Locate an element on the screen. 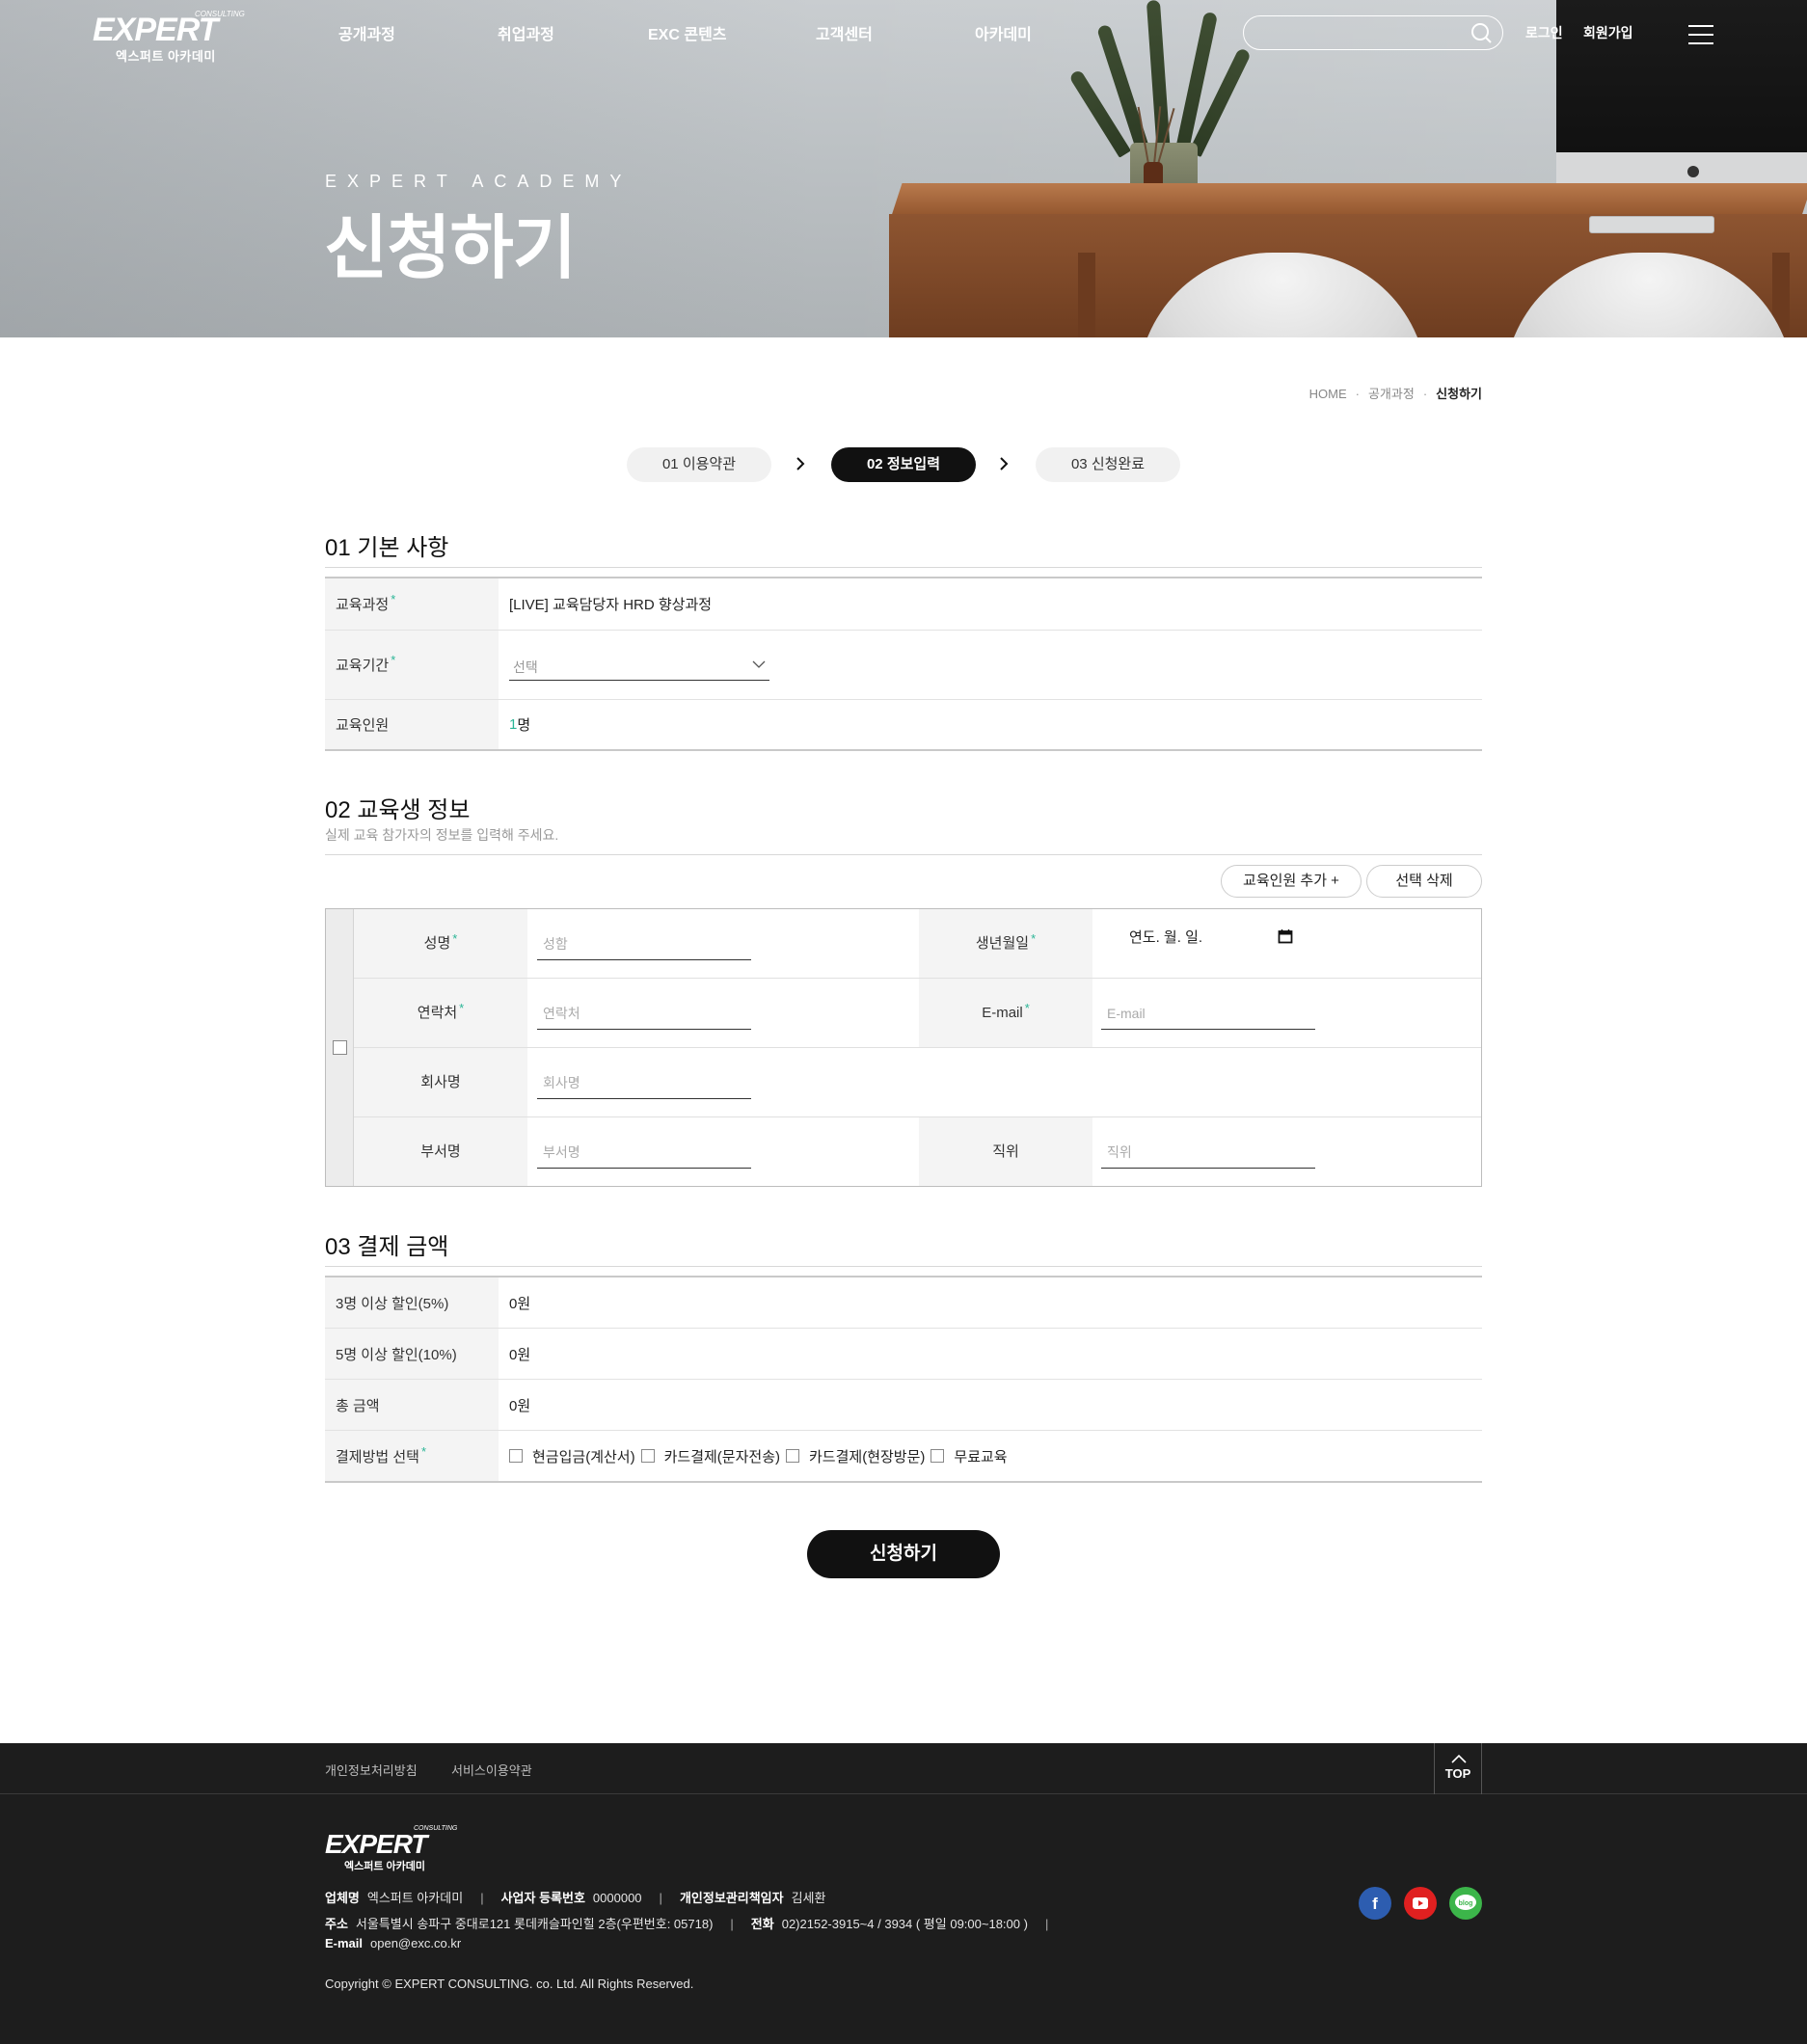 Image resolution: width=1807 pixels, height=2044 pixels. breadcrumb-home: HOME is located at coordinates (1328, 394).